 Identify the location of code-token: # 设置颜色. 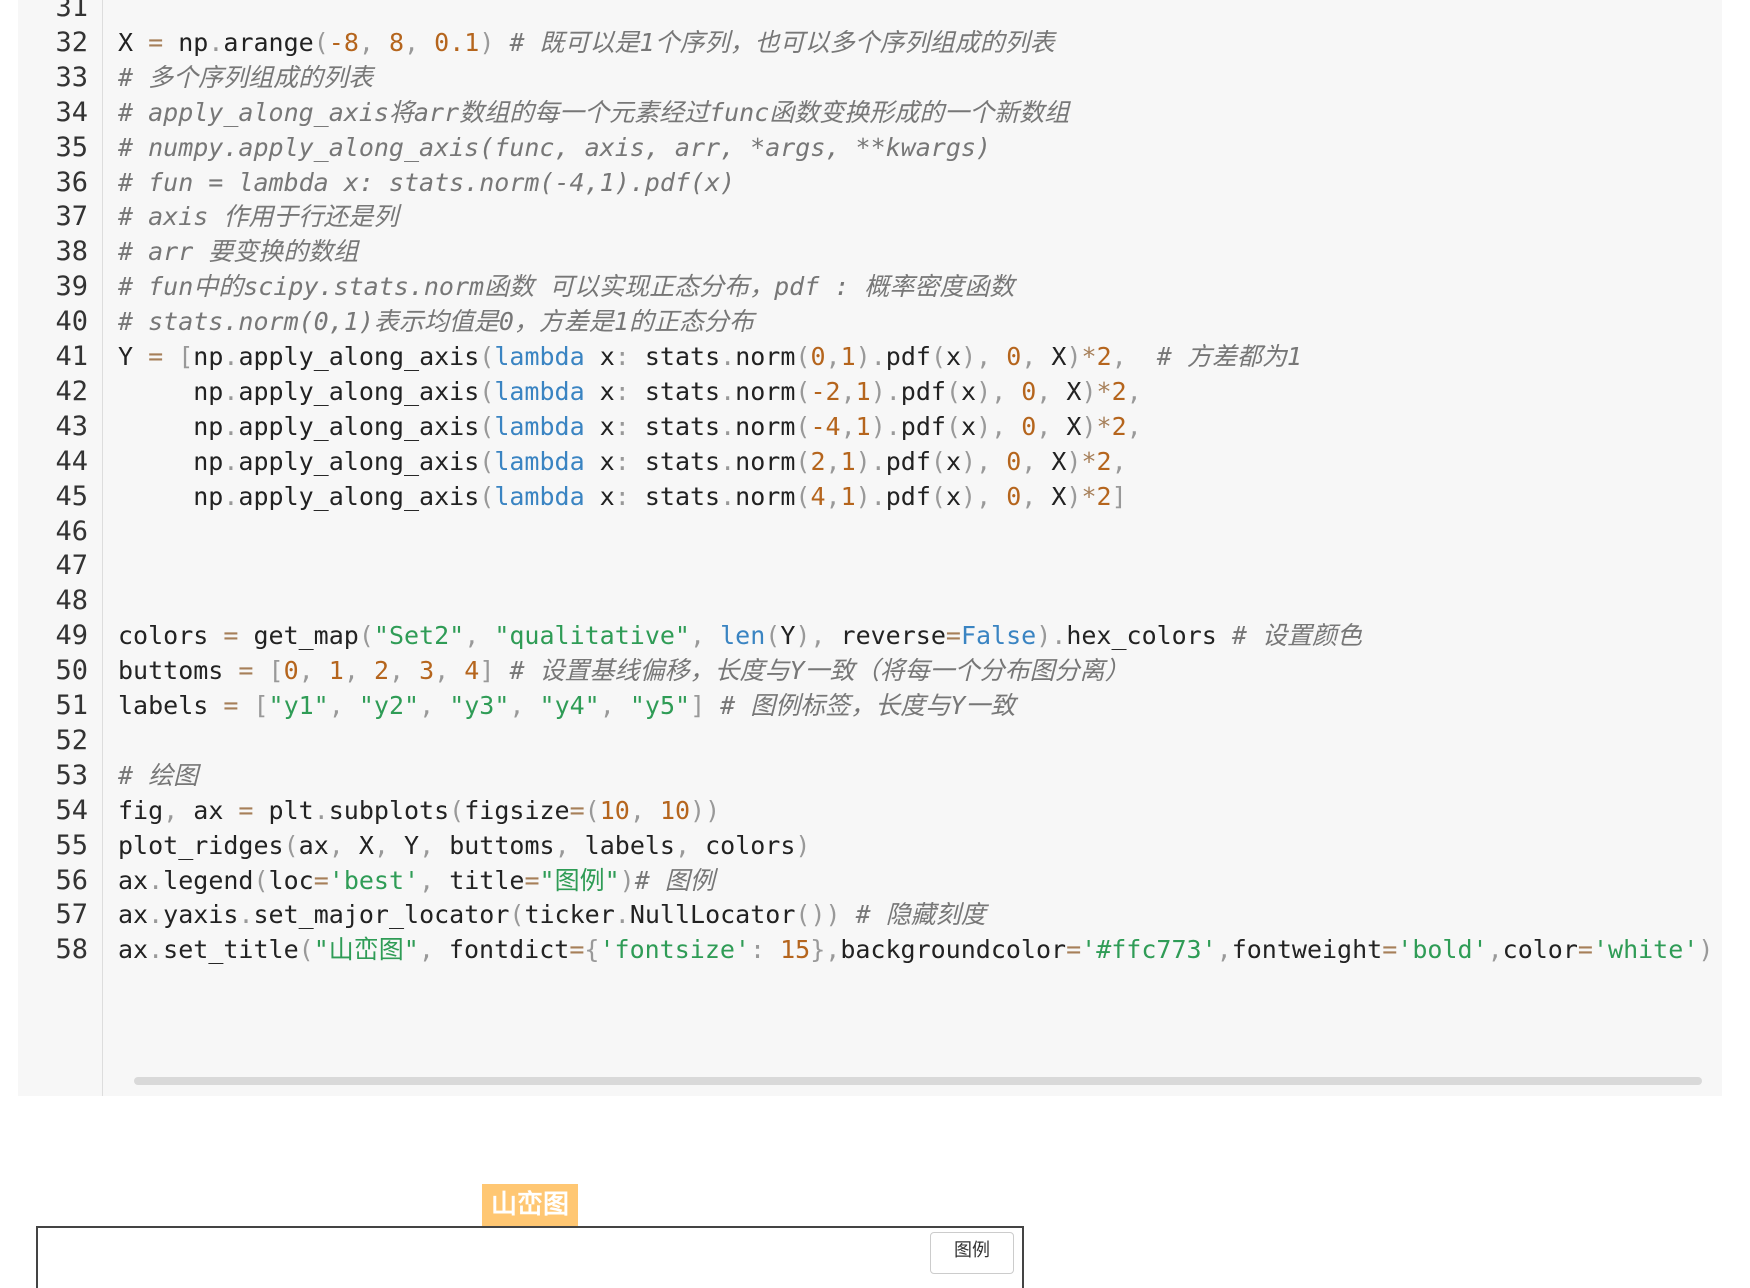
(1297, 636).